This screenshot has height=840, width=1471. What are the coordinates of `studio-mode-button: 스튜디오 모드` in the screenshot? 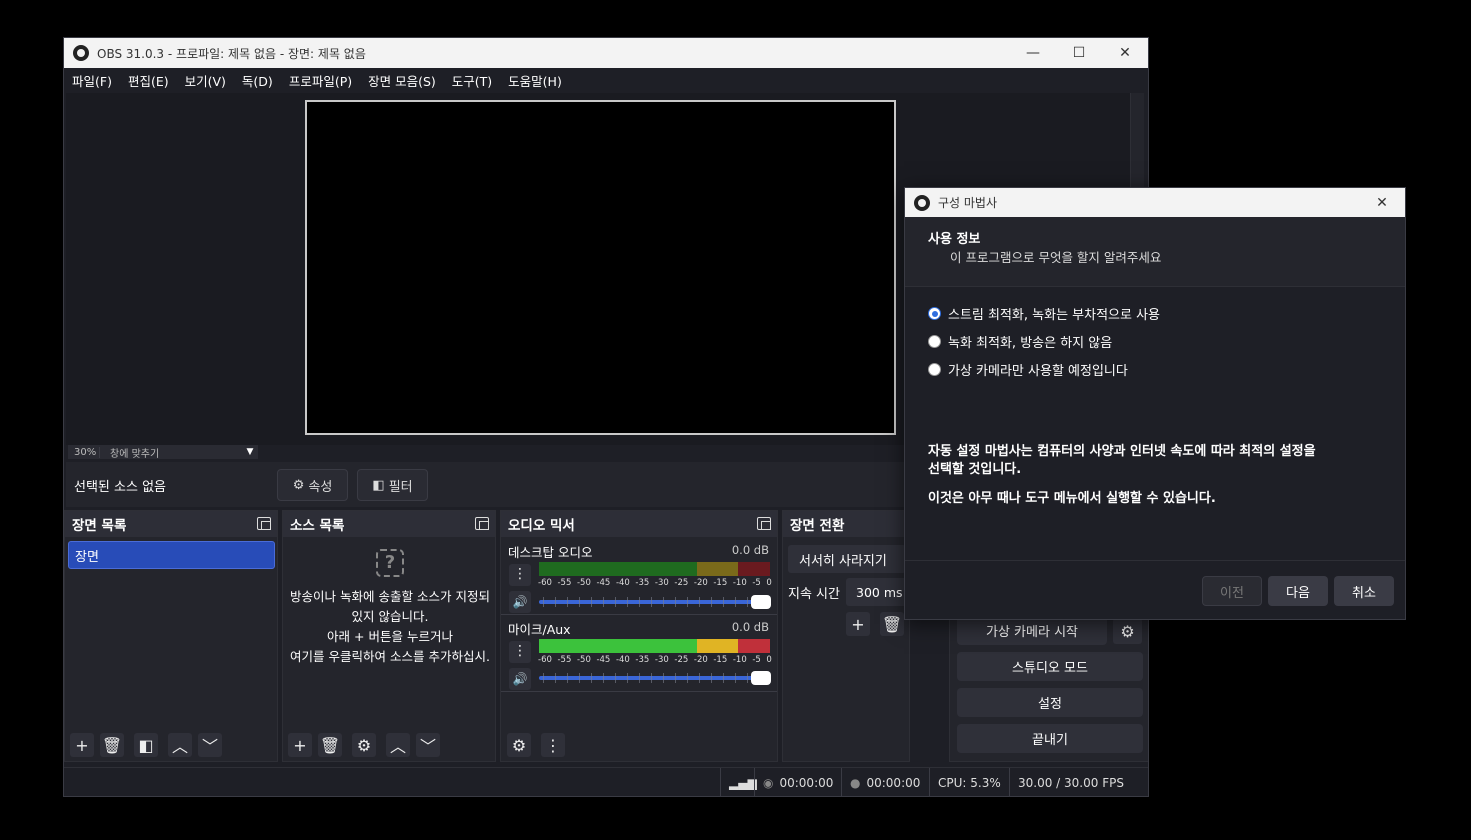 It's located at (1050, 666).